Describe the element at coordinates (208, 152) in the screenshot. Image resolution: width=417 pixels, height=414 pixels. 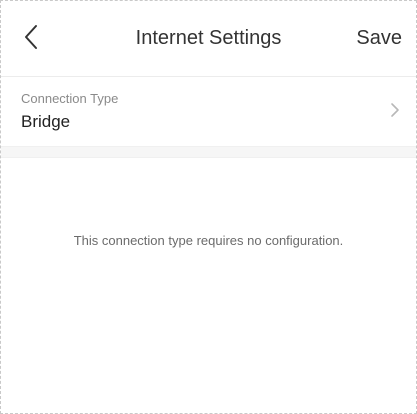
I see `section-divider` at that location.